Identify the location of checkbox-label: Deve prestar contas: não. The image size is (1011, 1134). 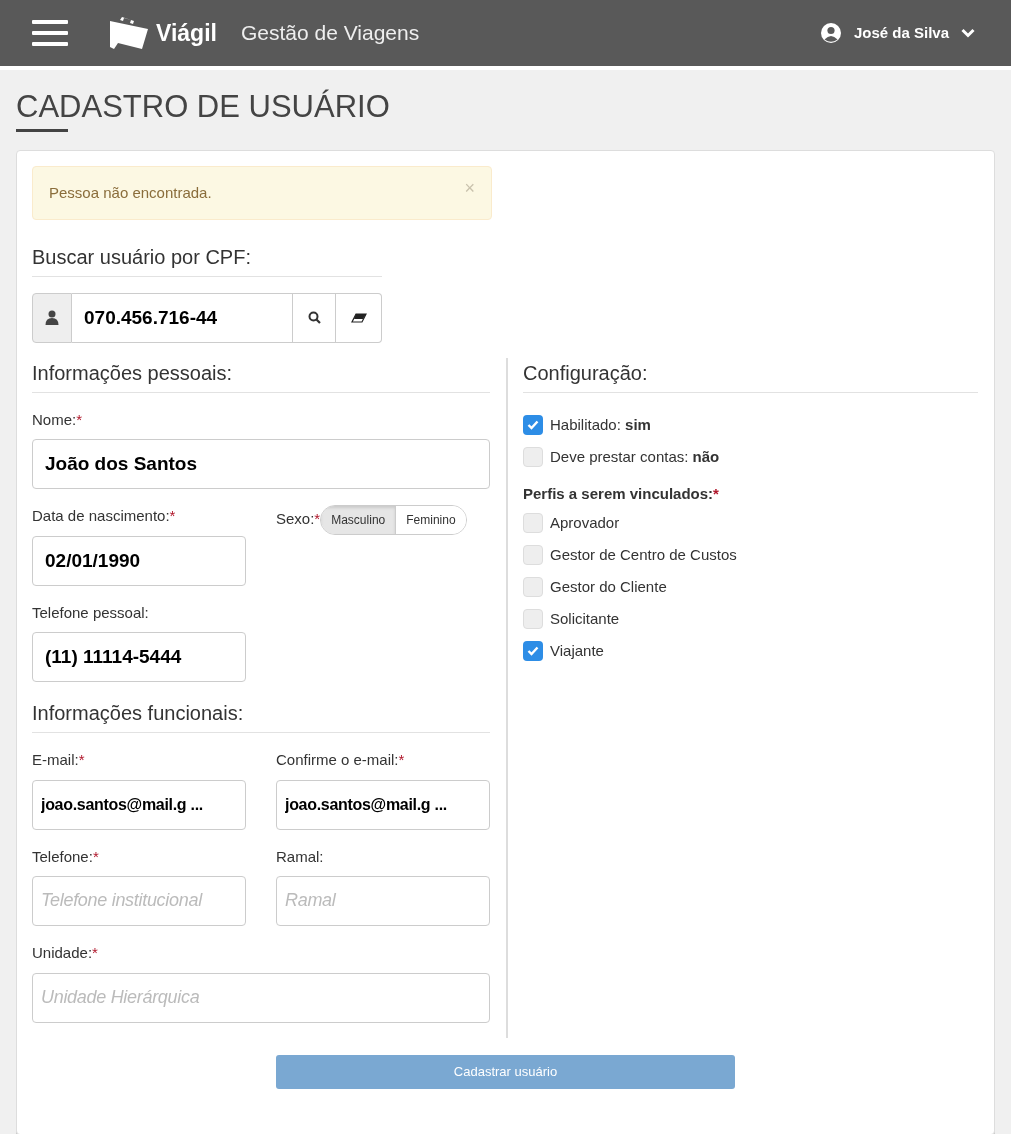
(635, 456).